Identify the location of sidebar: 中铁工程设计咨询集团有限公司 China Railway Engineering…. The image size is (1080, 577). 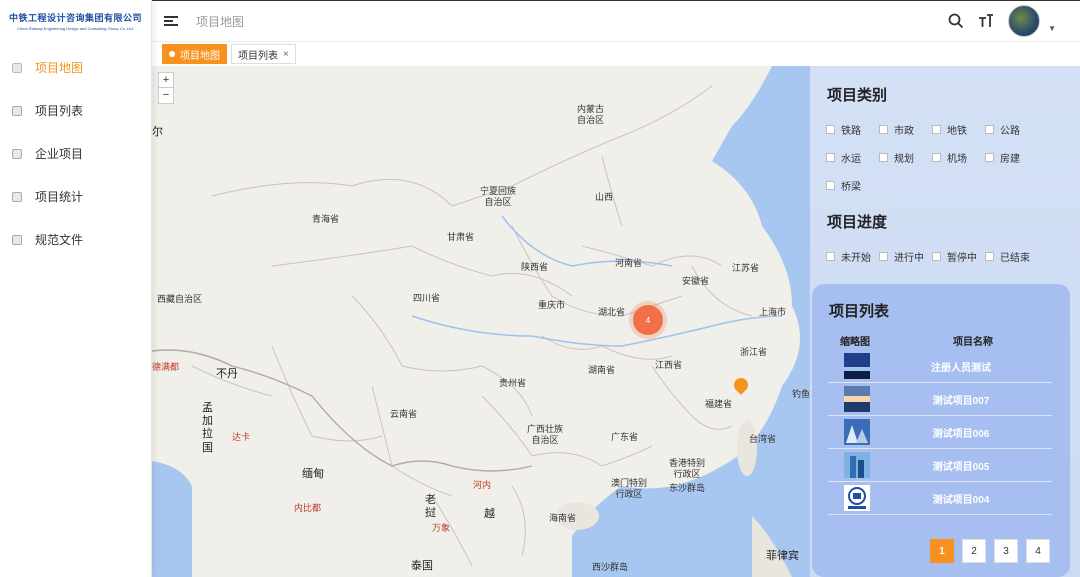
(76, 288).